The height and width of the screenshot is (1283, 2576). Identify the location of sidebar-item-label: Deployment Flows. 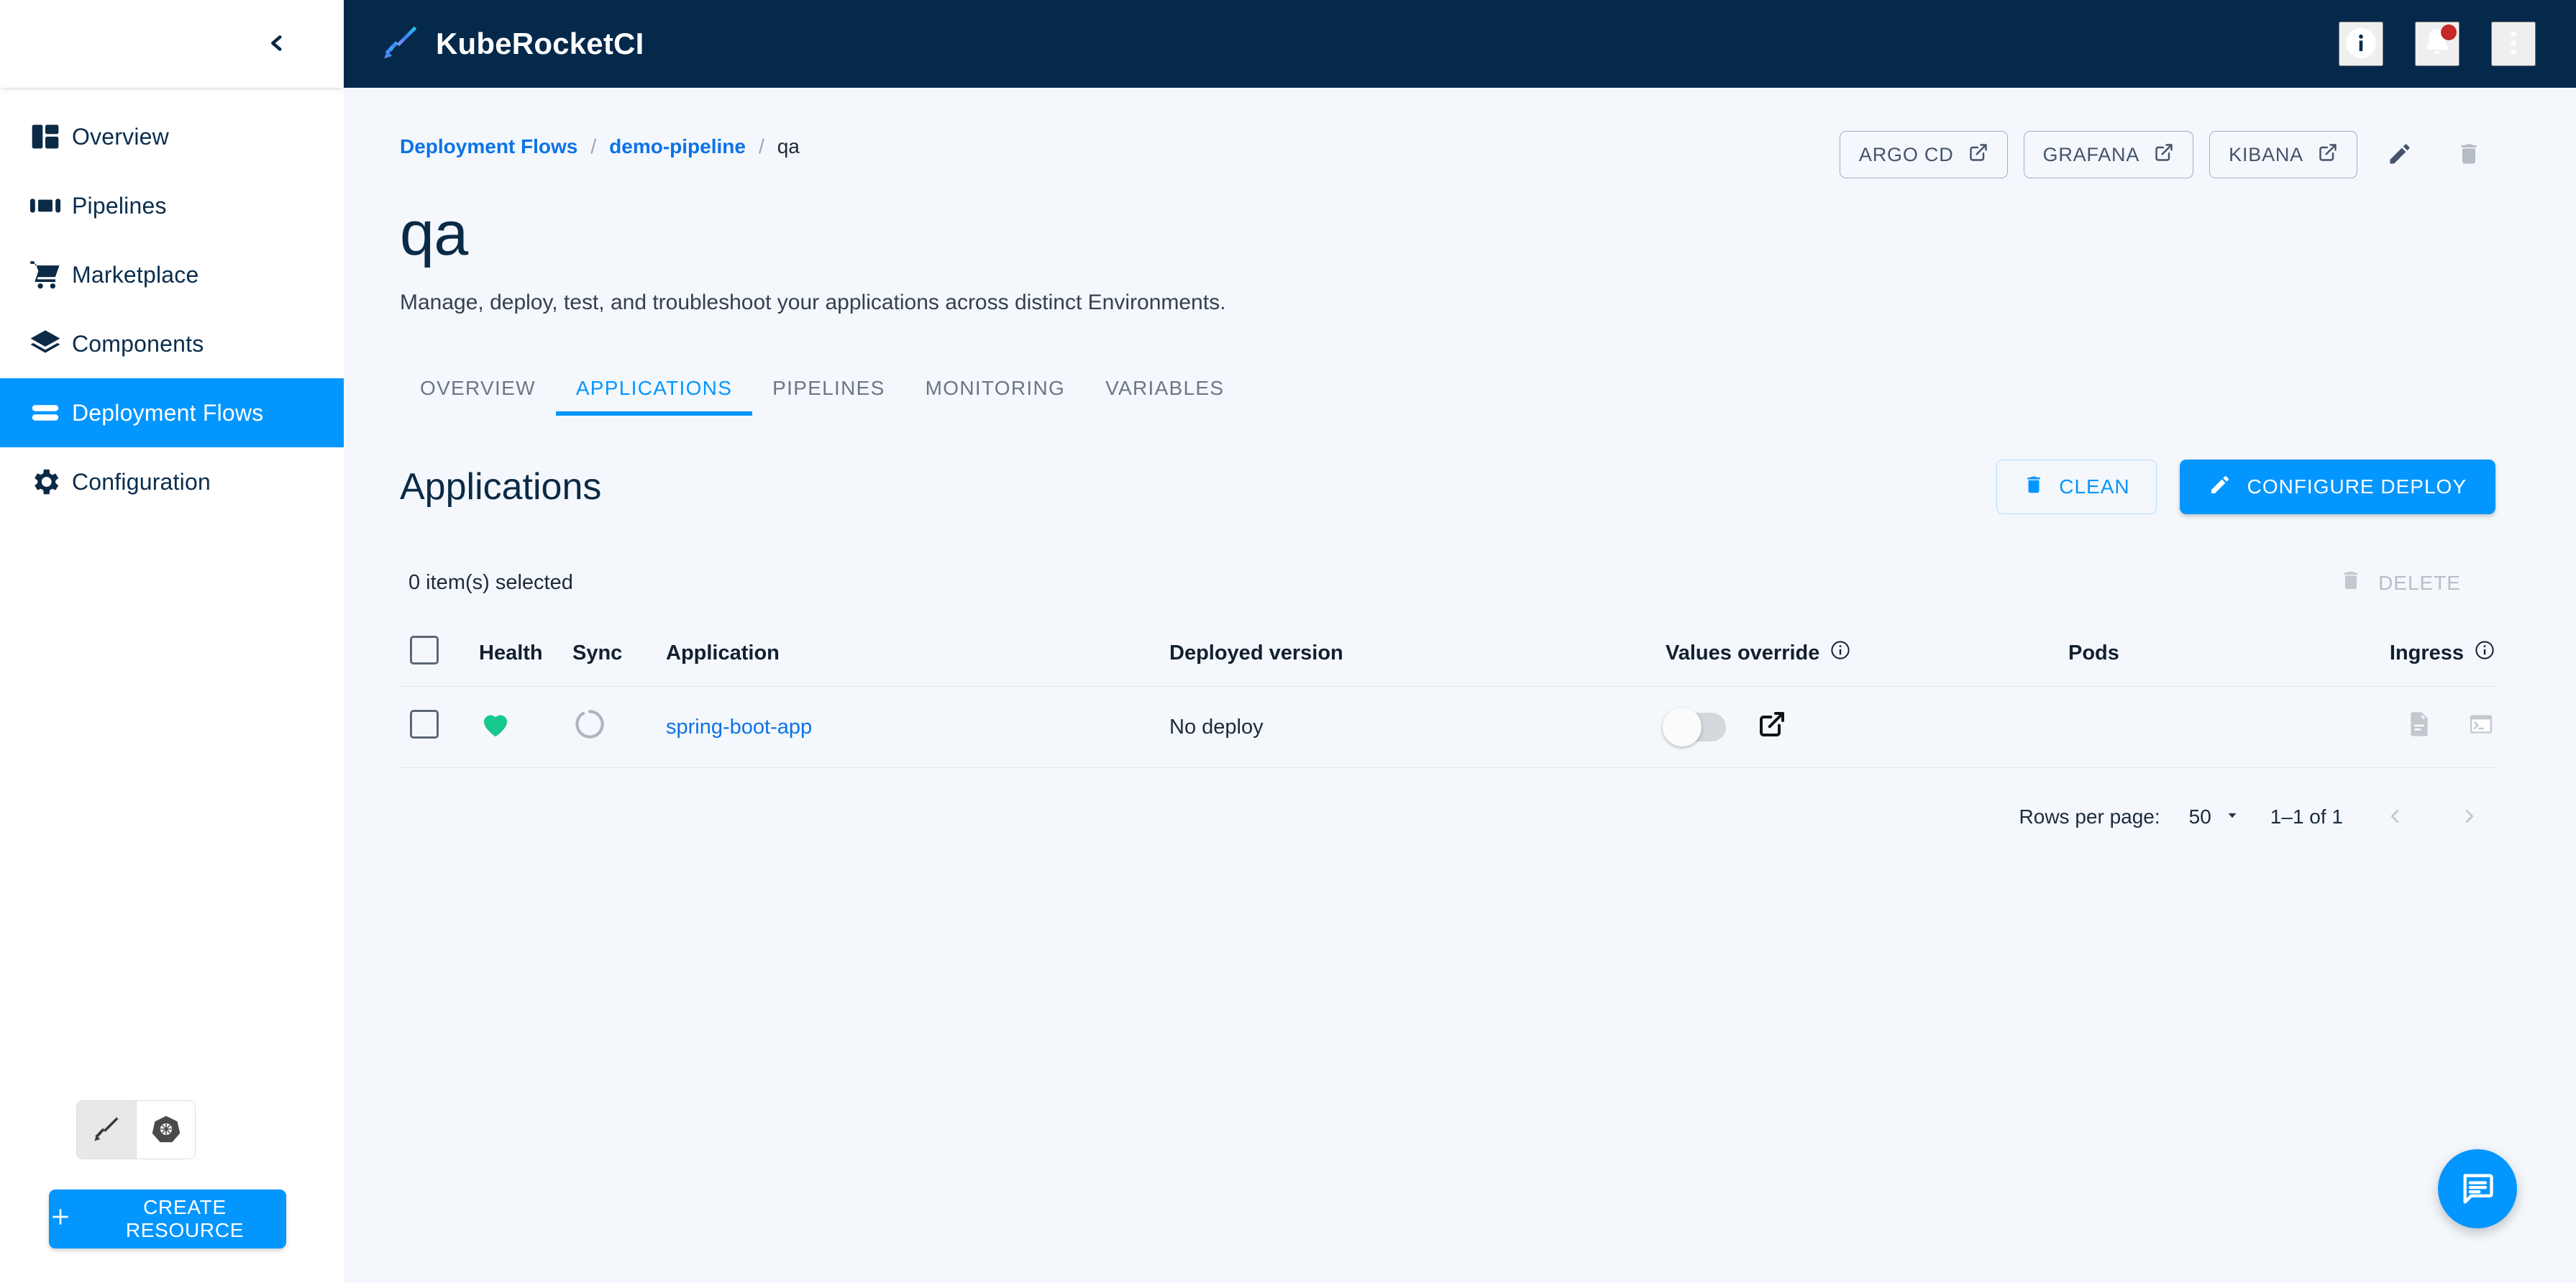
(168, 413).